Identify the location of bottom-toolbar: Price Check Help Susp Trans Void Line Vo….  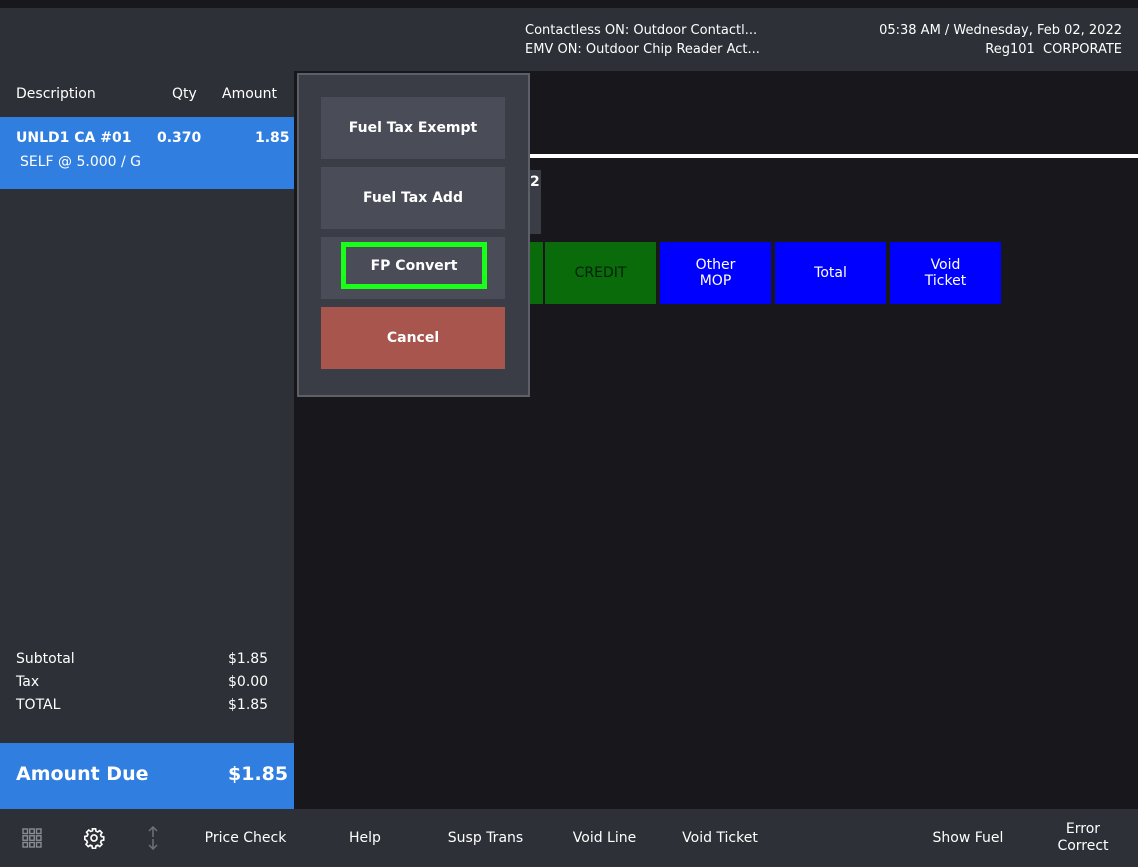
(569, 838).